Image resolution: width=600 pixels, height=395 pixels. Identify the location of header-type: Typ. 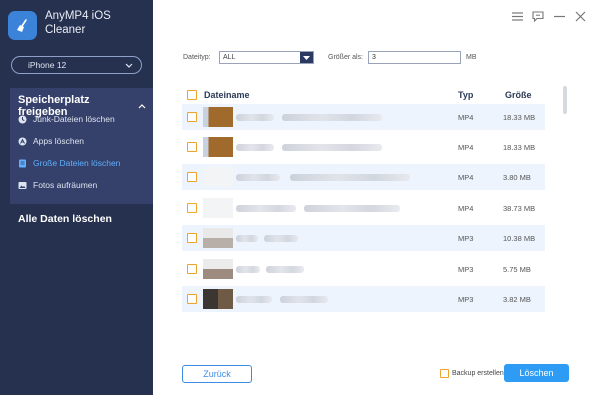
(465, 95).